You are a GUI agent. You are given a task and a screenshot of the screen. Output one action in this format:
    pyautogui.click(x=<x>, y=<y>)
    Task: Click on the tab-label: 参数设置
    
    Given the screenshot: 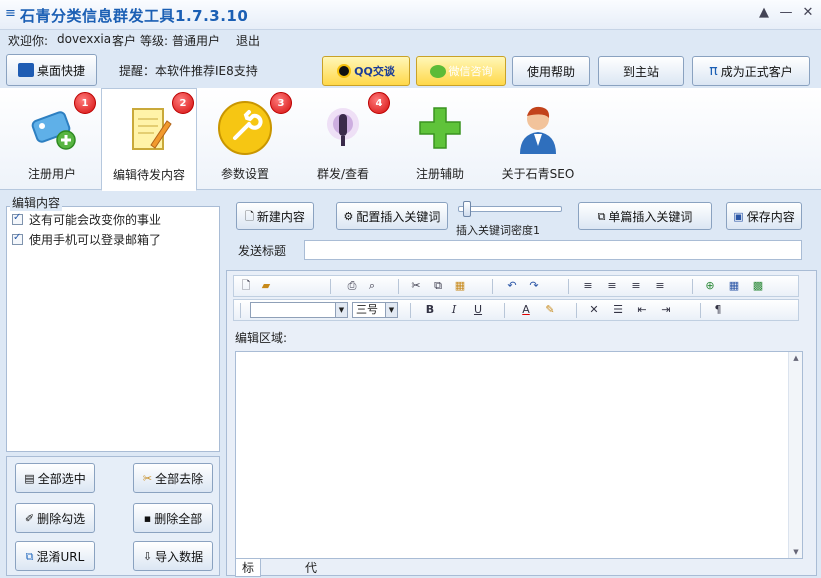 What is the action you would take?
    pyautogui.click(x=244, y=174)
    